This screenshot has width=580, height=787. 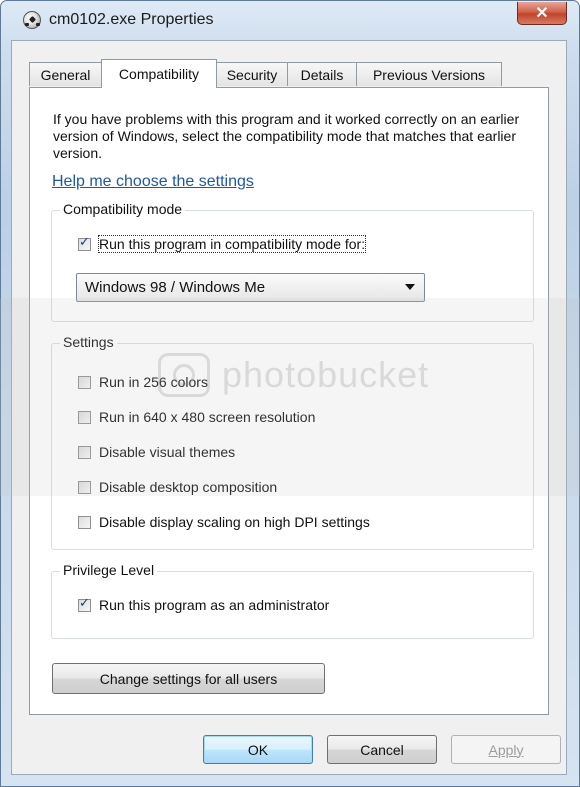 I want to click on button-label: Cancel, so click(x=382, y=749).